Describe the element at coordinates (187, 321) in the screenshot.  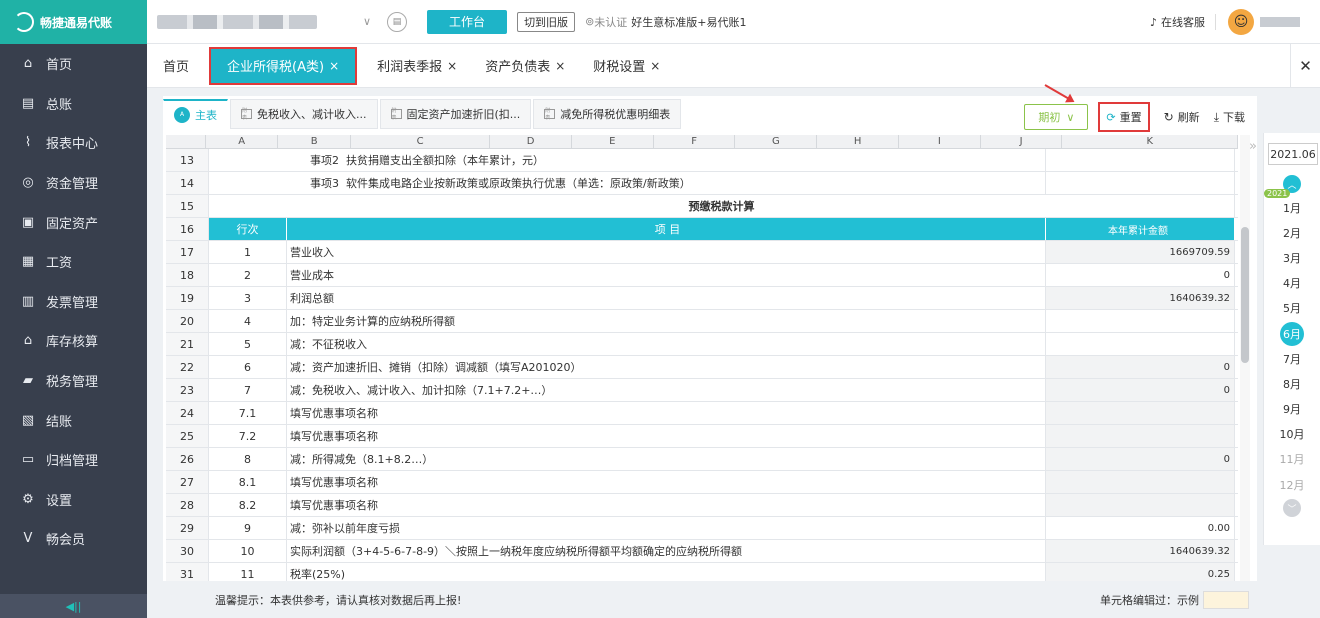
I see `row-number: 20` at that location.